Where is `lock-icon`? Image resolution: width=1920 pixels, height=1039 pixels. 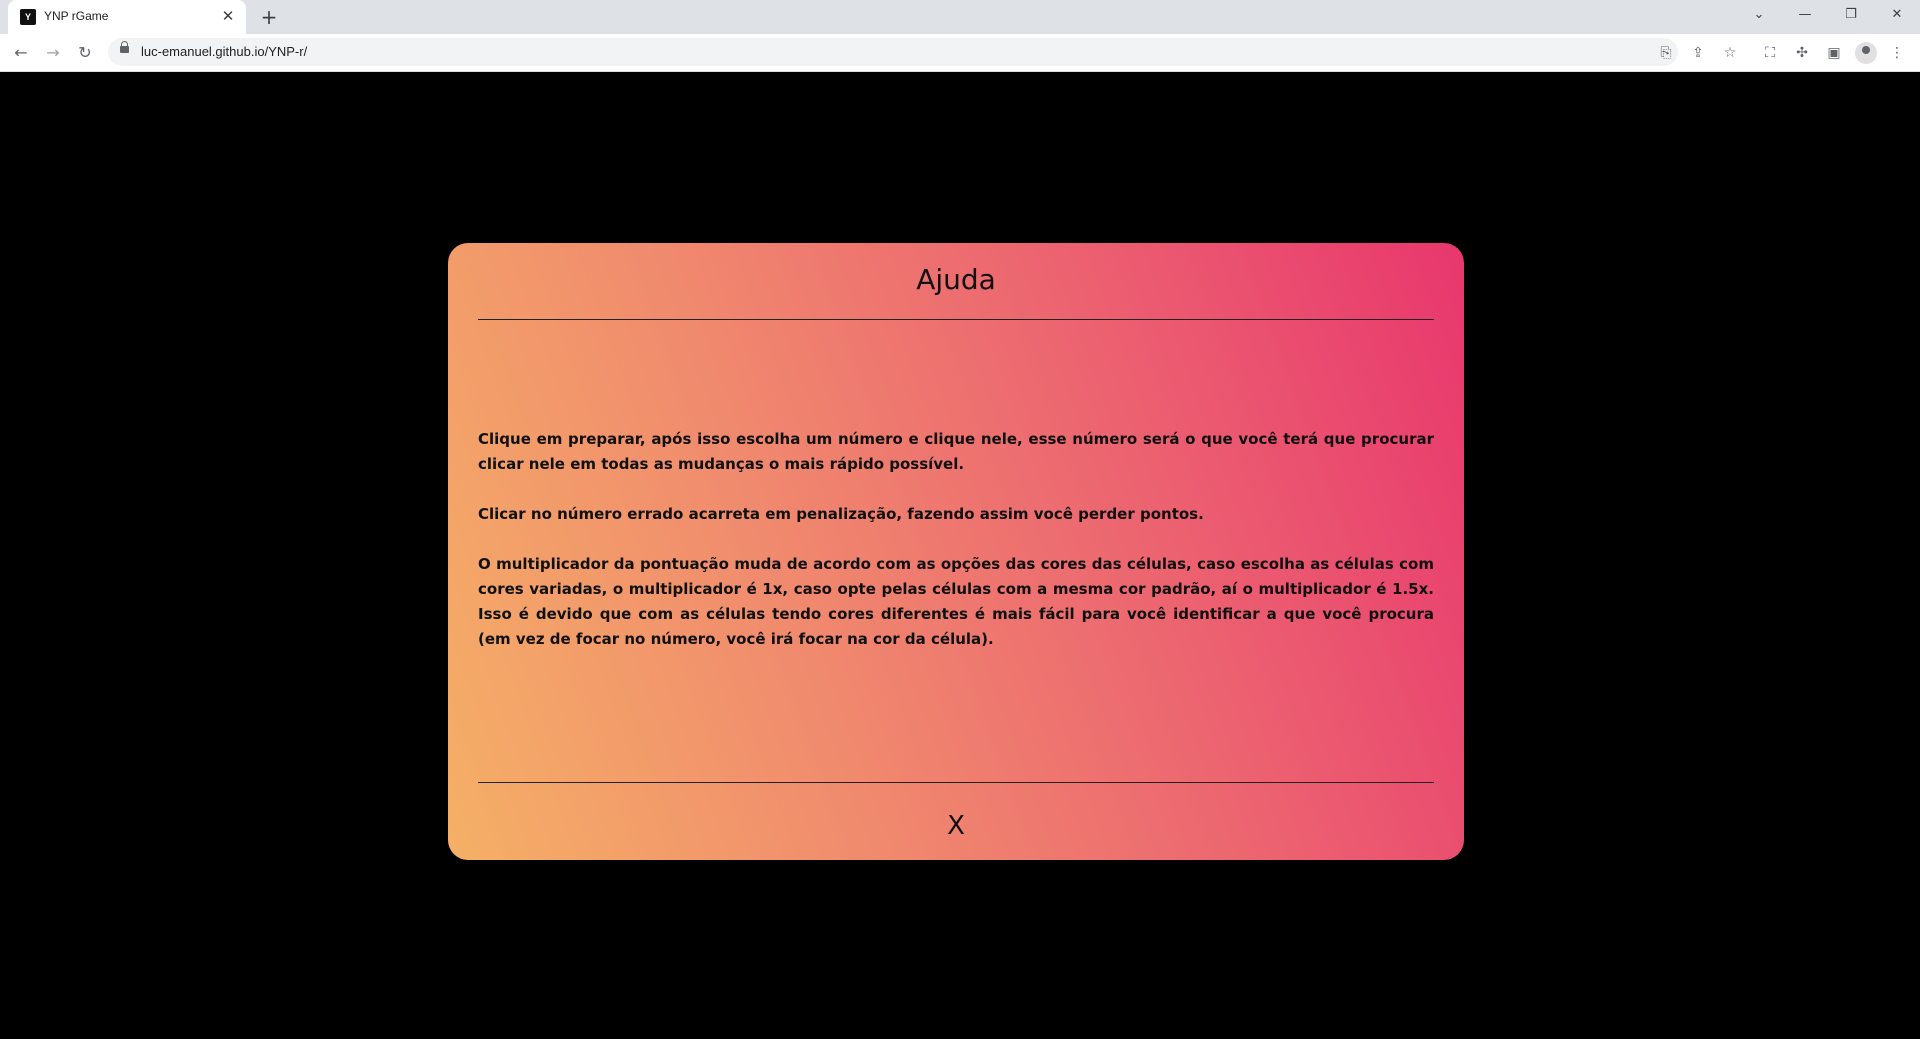
lock-icon is located at coordinates (124, 47).